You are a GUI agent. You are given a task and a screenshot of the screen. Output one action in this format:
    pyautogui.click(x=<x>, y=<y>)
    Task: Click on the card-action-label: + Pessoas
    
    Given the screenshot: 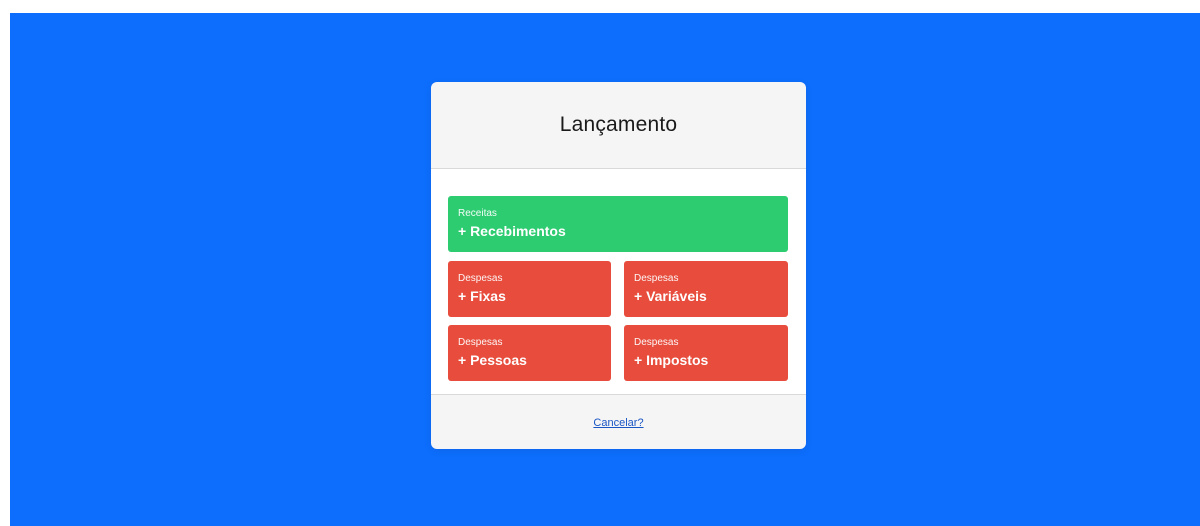 What is the action you would take?
    pyautogui.click(x=492, y=360)
    